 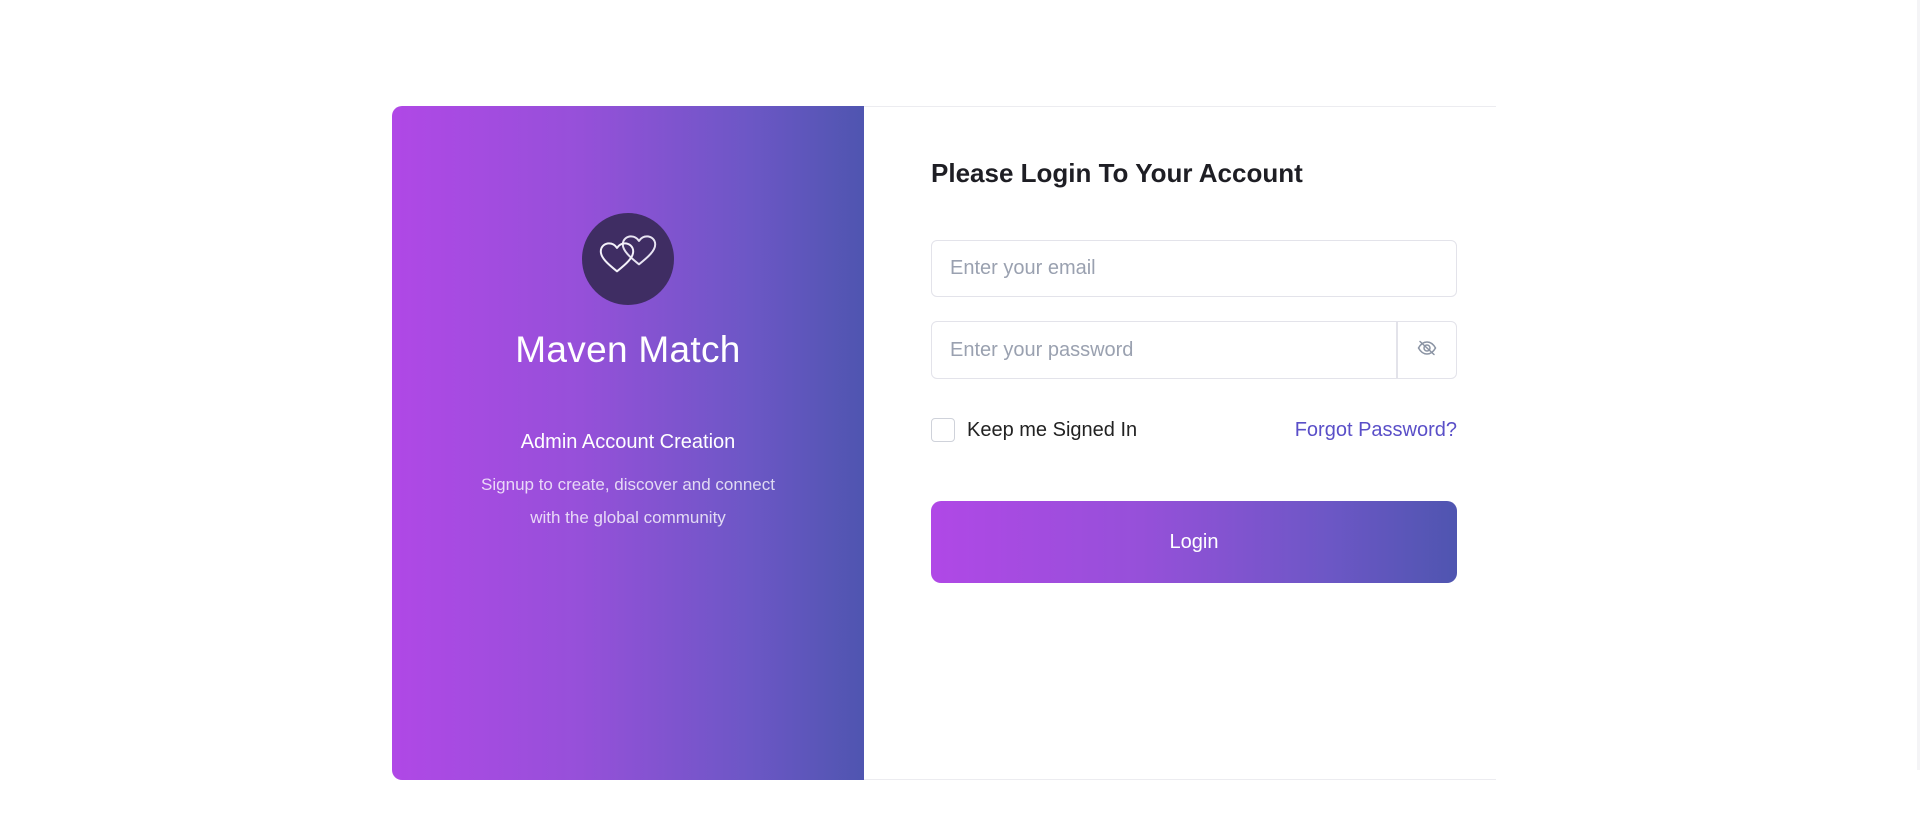 I want to click on remember-label: Keep me Signed In, so click(x=1052, y=429).